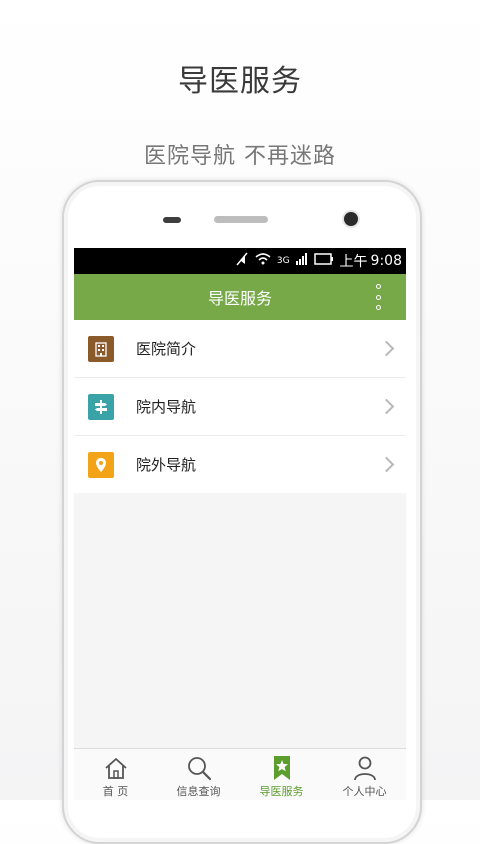 This screenshot has width=480, height=844. I want to click on tab-label: 信息查询, so click(198, 791).